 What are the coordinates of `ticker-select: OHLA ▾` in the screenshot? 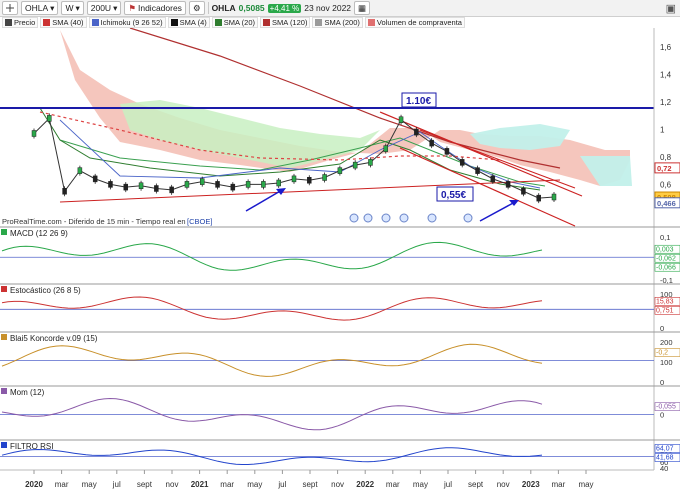 It's located at (40, 8).